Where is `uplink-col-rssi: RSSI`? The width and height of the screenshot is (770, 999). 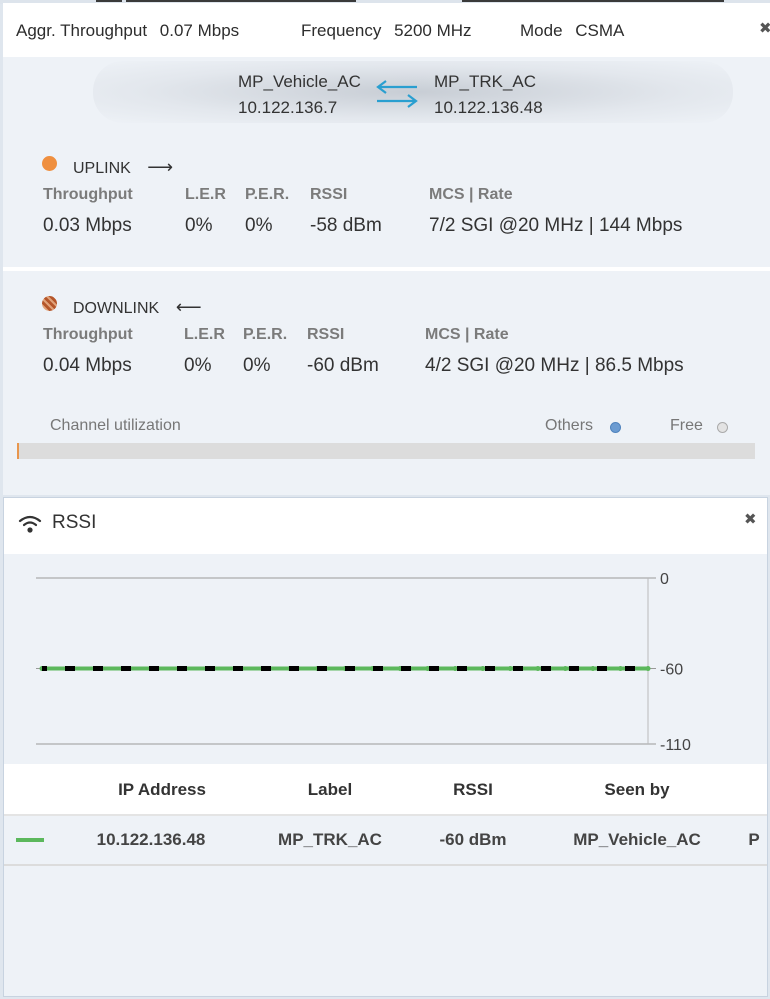 uplink-col-rssi: RSSI is located at coordinates (329, 194).